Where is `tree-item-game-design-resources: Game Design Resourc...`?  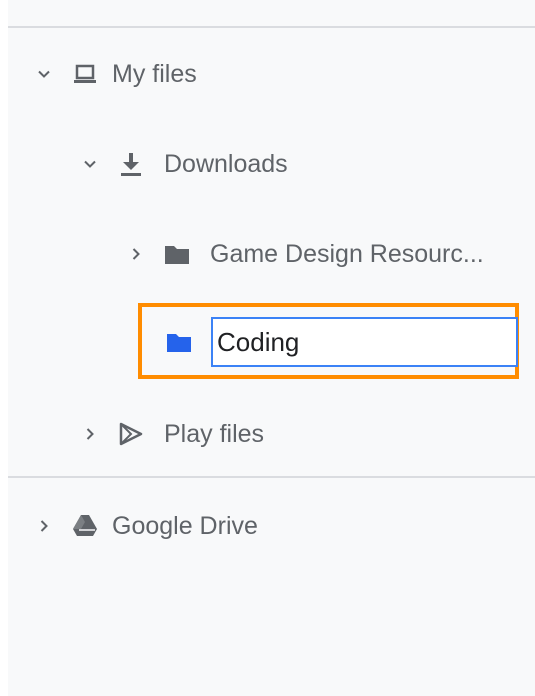
tree-item-game-design-resources: Game Design Resourc... is located at coordinates (271, 254).